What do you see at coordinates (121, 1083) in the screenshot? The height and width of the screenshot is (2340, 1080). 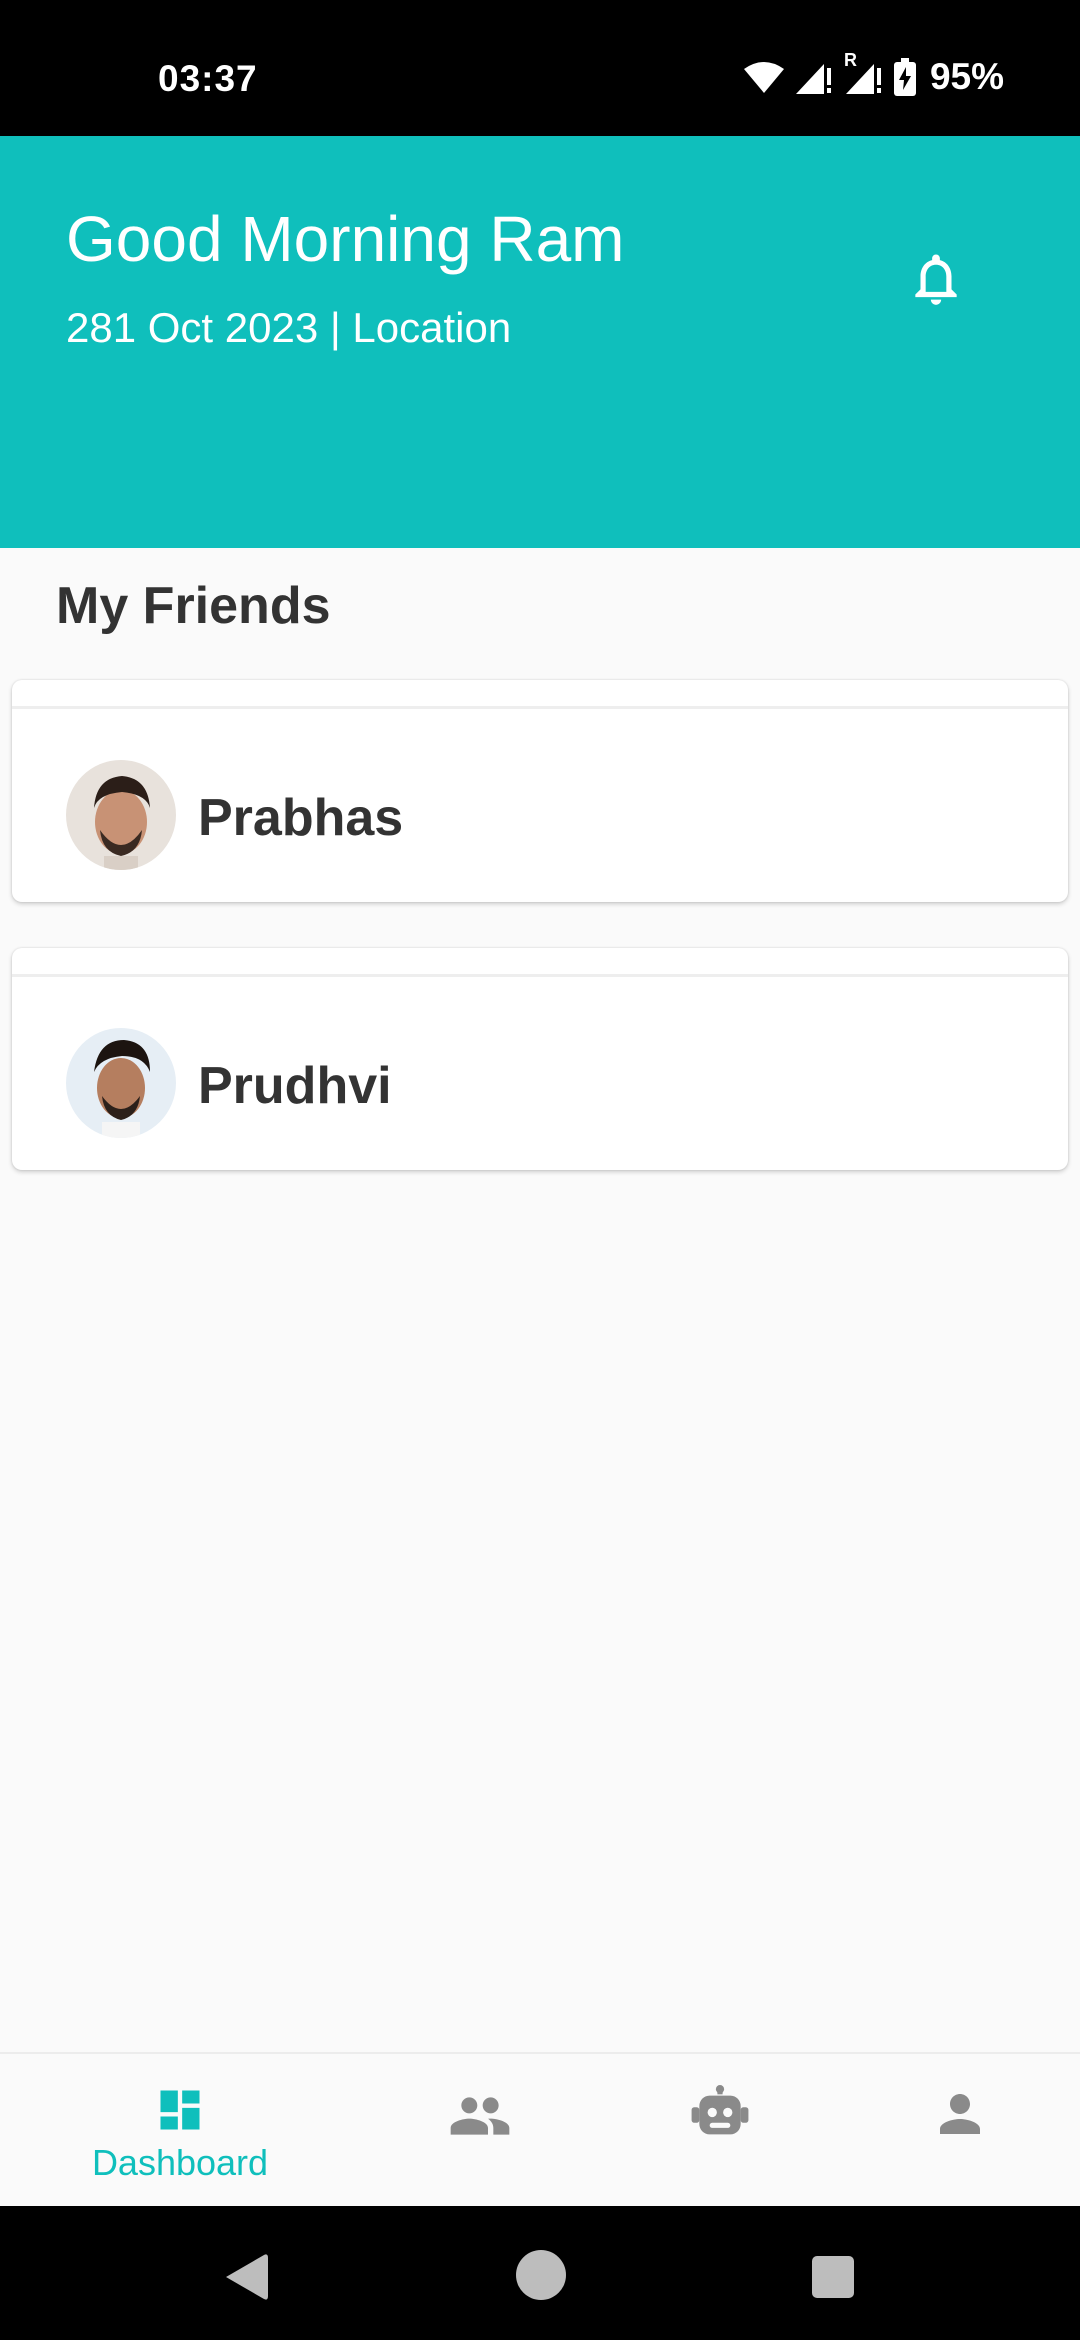 I see `avatar-prudhvi` at bounding box center [121, 1083].